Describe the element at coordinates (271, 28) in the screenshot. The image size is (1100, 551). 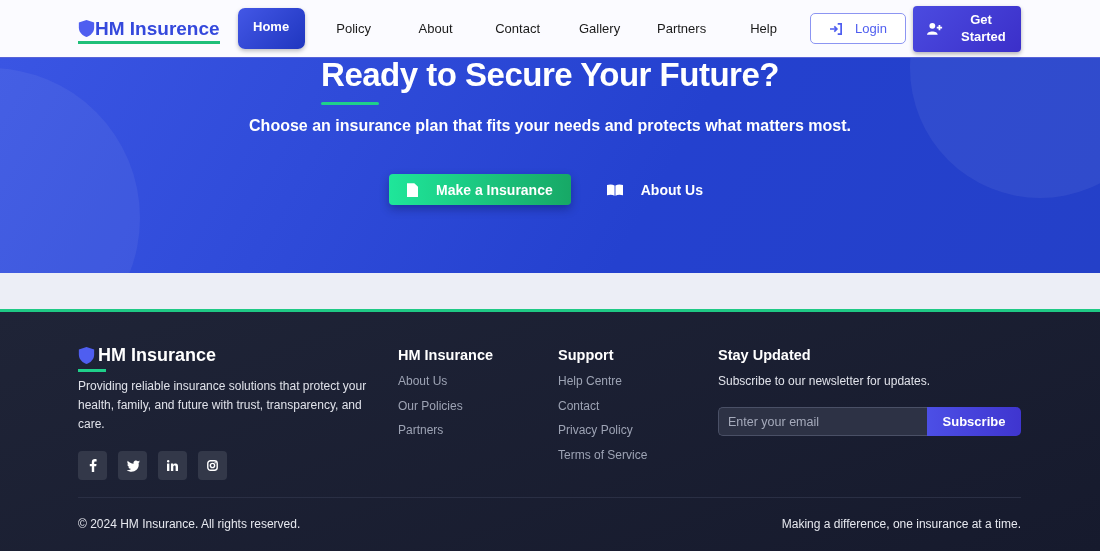
I see `nav-link: Home` at that location.